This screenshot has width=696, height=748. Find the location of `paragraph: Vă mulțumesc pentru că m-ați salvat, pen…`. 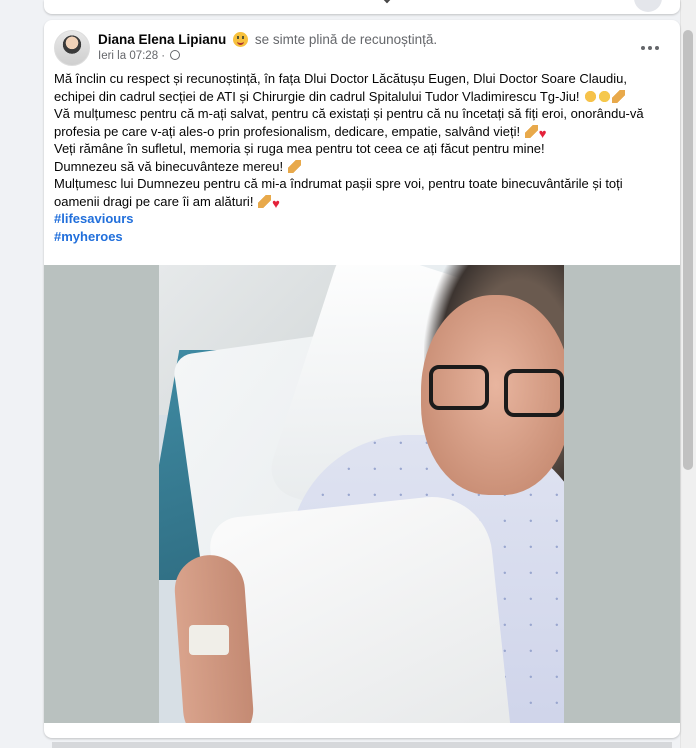

paragraph: Vă mulțumesc pentru că m-ați salvat, pen… is located at coordinates (362, 122).